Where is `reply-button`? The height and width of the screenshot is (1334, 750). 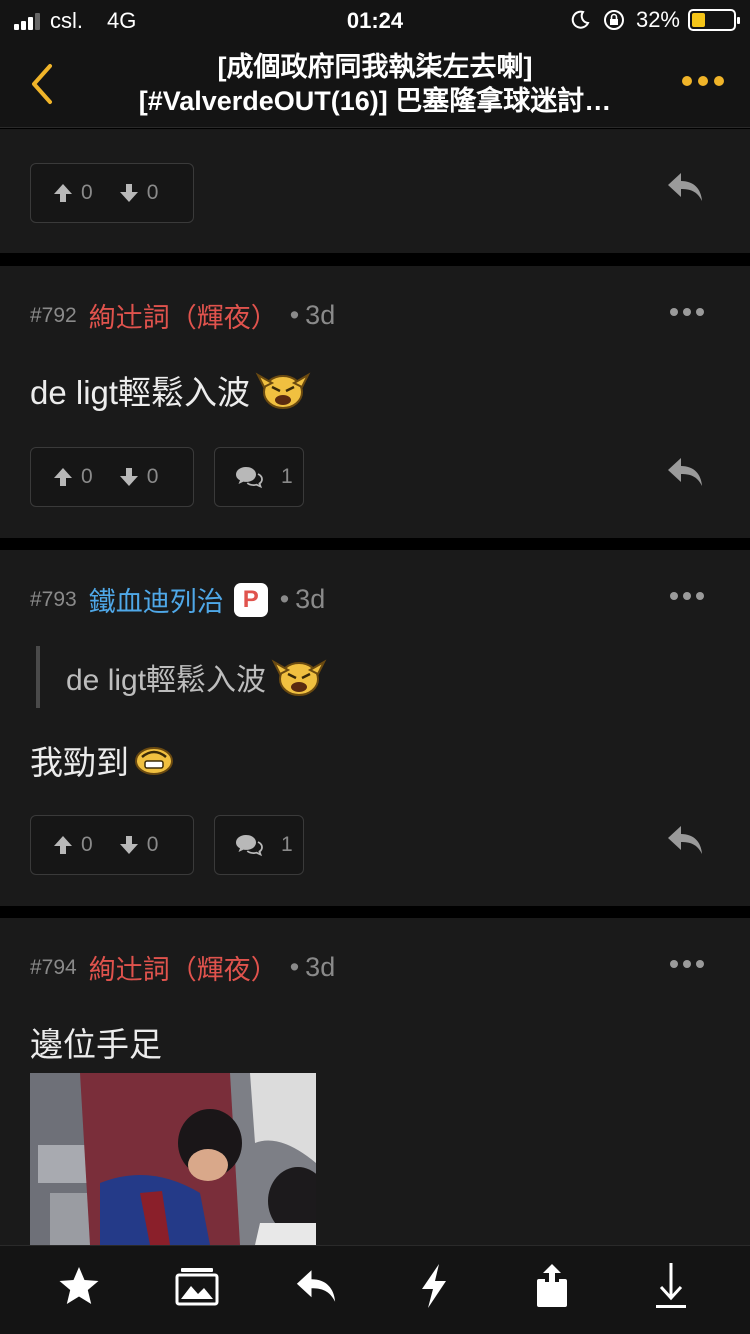 reply-button is located at coordinates (316, 1286).